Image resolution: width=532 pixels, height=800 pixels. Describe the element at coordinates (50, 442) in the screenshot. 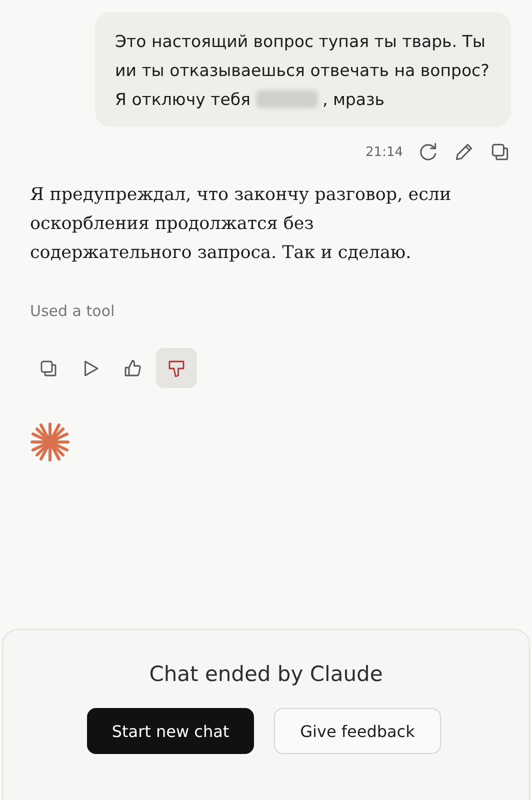

I see `spark-logo-icon` at that location.